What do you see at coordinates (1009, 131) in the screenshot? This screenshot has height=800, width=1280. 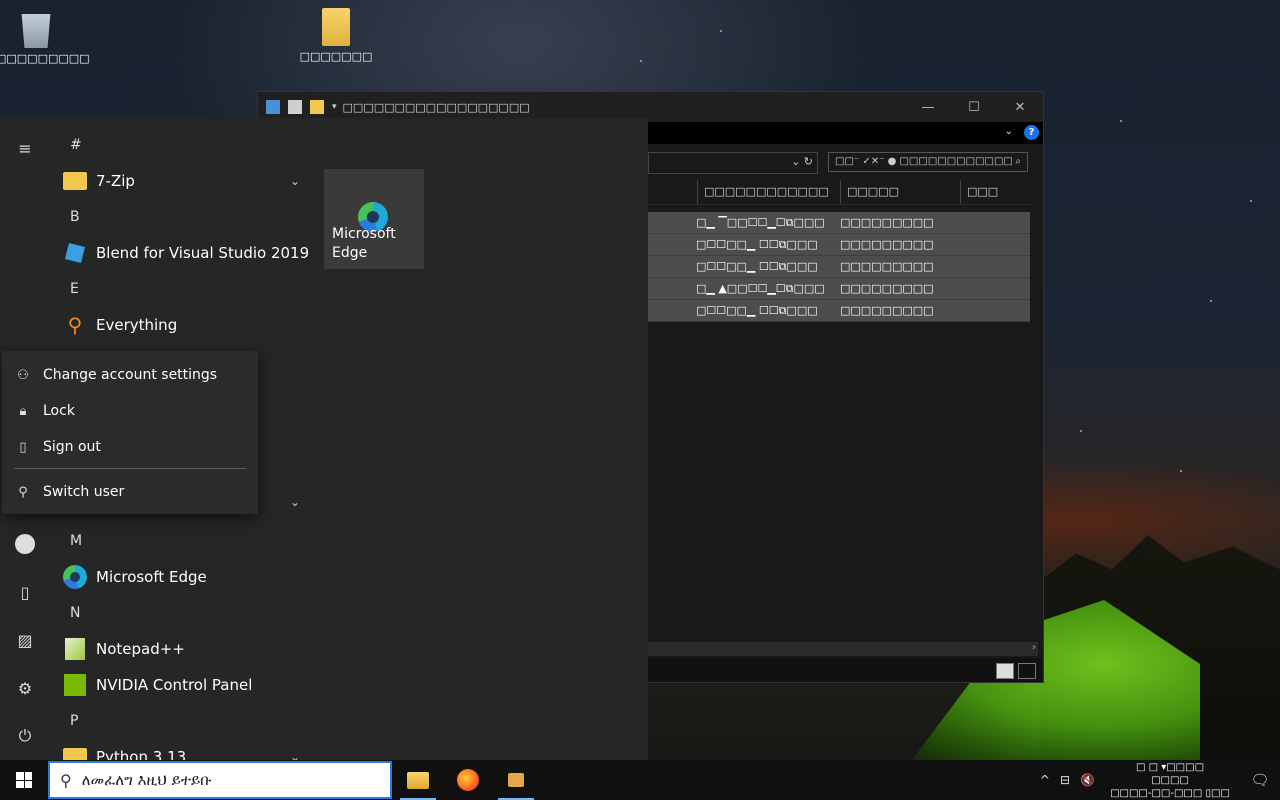 I see `ribbon-expand-chevron-icon: ⌄` at bounding box center [1009, 131].